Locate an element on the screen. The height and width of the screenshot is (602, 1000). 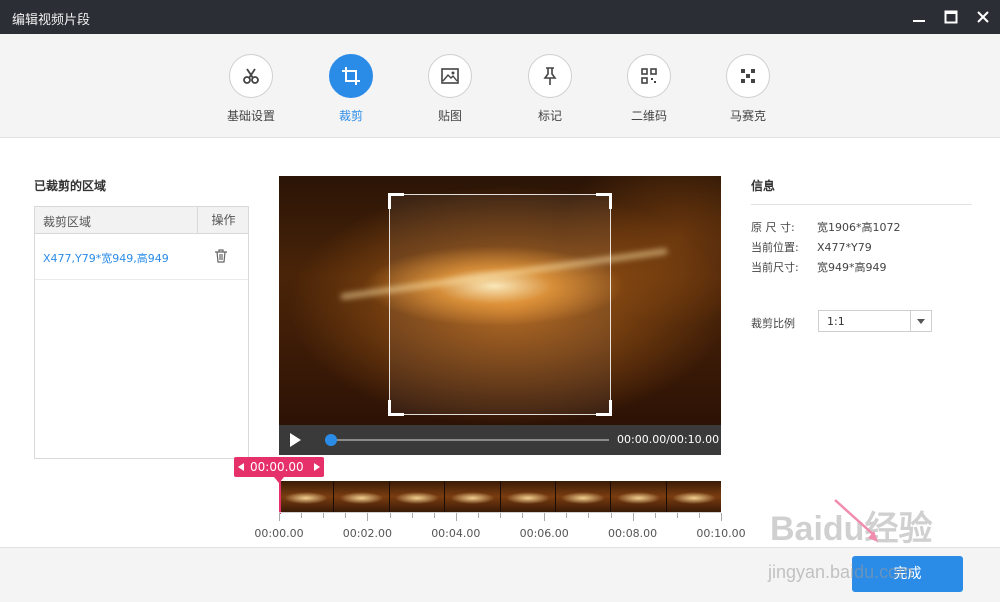
current-time-marker: 00:00.00 is located at coordinates (279, 470).